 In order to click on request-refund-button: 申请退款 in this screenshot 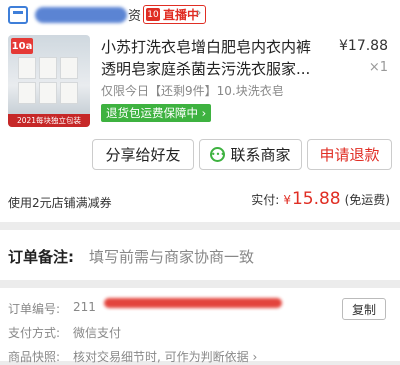, I will do `click(349, 154)`.